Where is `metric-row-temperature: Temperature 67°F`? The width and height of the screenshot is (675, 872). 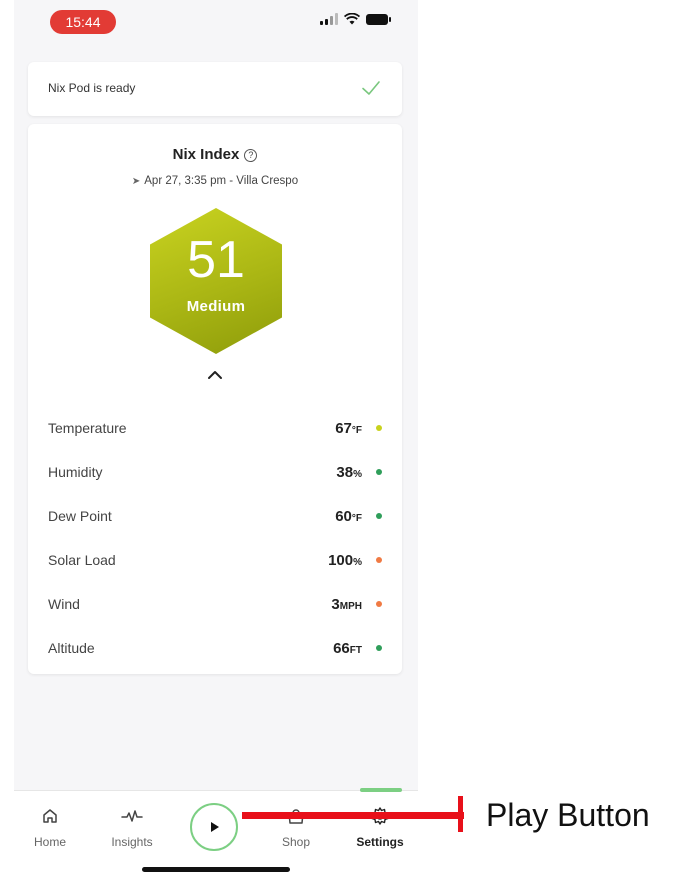 metric-row-temperature: Temperature 67°F is located at coordinates (215, 428).